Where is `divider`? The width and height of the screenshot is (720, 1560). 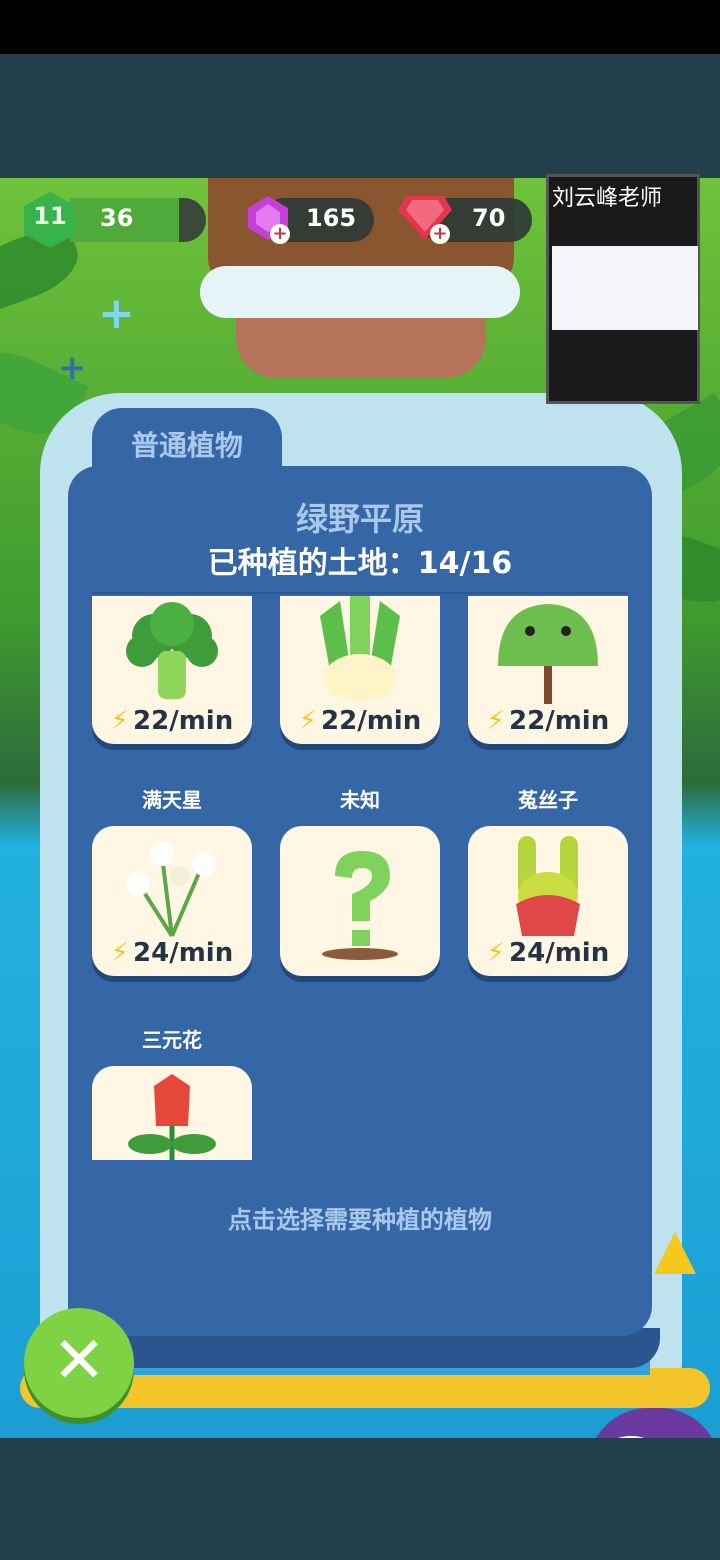
divider is located at coordinates (360, 593).